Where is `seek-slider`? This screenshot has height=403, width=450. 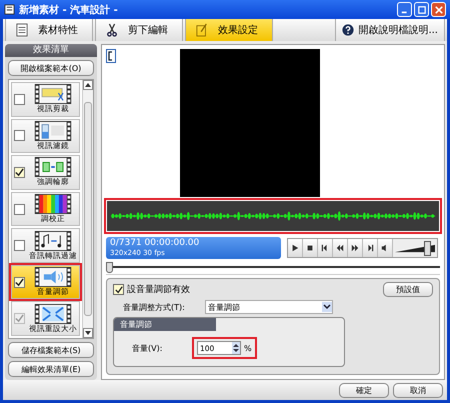 seek-slider is located at coordinates (273, 268).